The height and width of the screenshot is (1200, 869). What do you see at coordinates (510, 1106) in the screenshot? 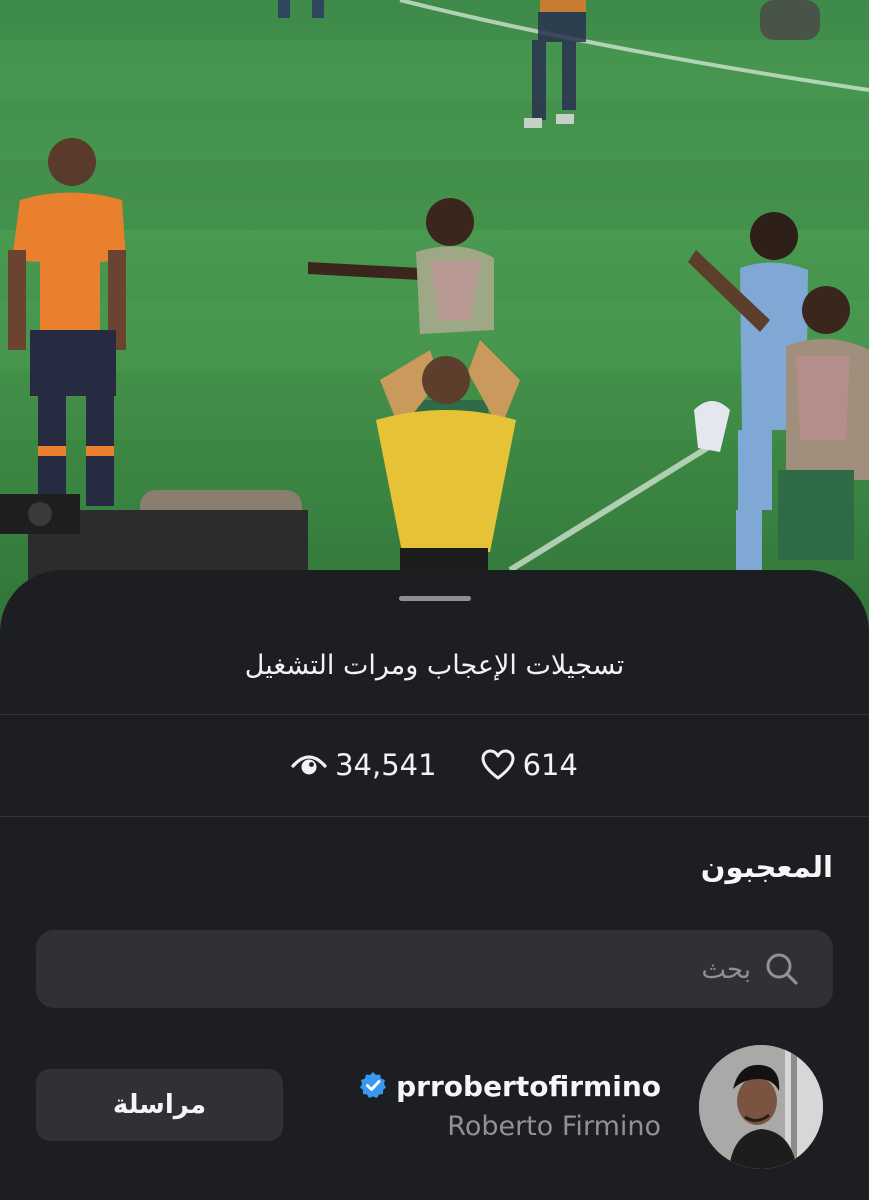
I see `liker-names: prrobertofirmino Roberto Firmino` at bounding box center [510, 1106].